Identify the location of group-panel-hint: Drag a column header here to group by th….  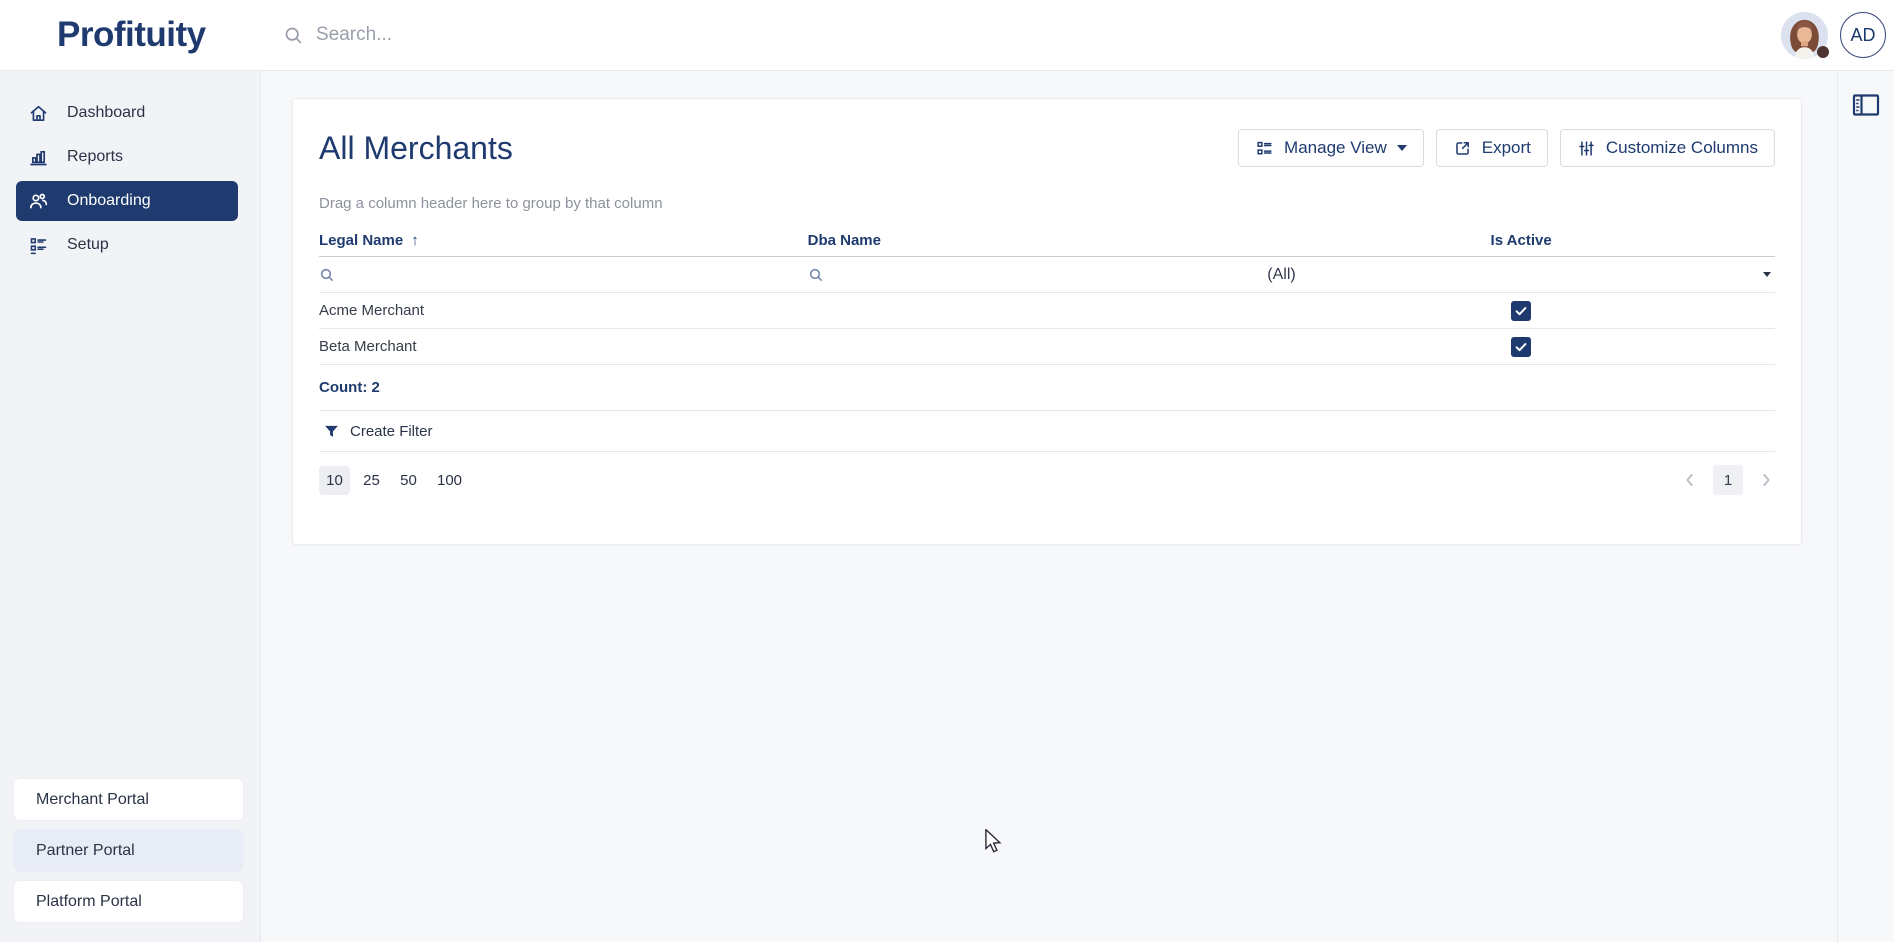
(1047, 203).